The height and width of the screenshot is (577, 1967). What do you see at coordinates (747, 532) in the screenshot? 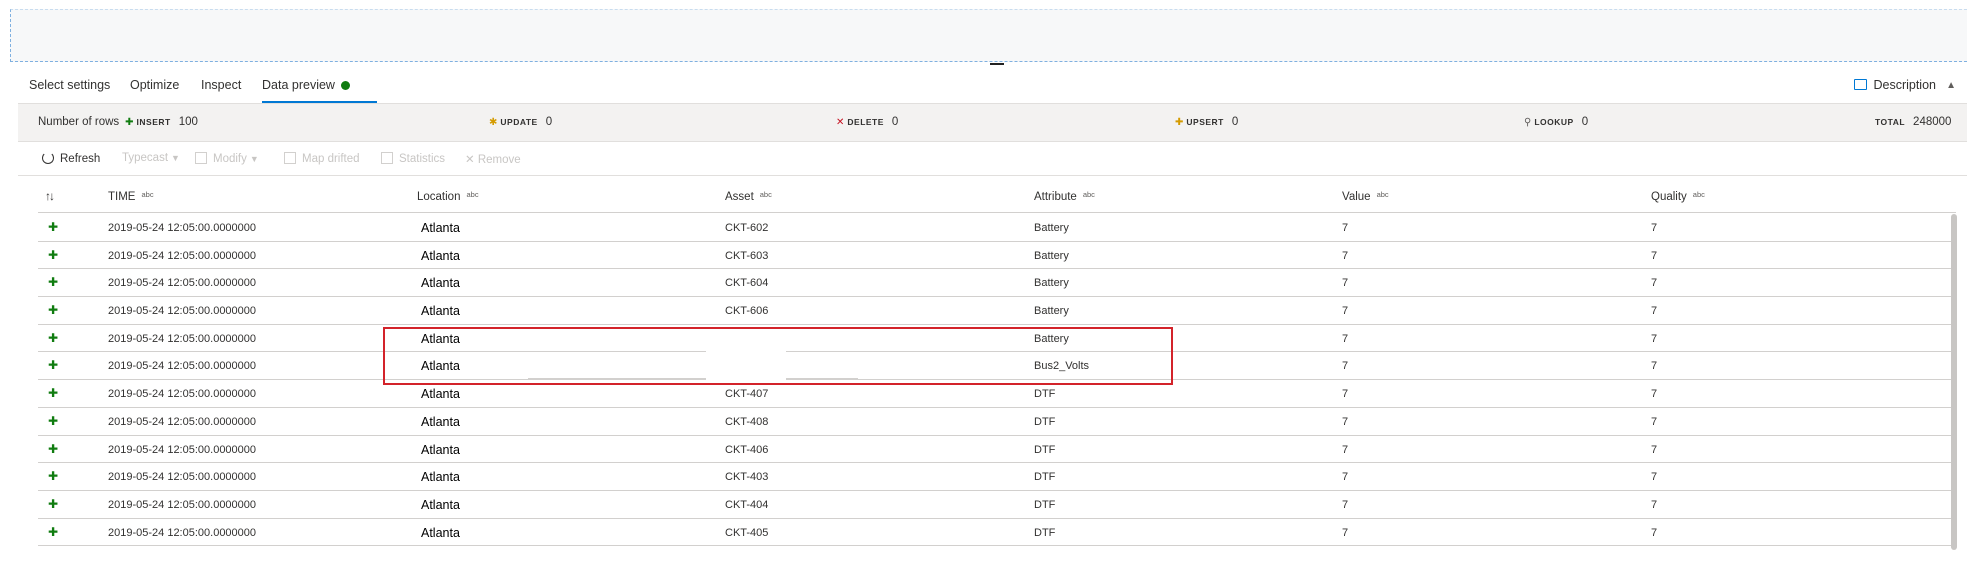
I see `asset-cell: CKT-405` at bounding box center [747, 532].